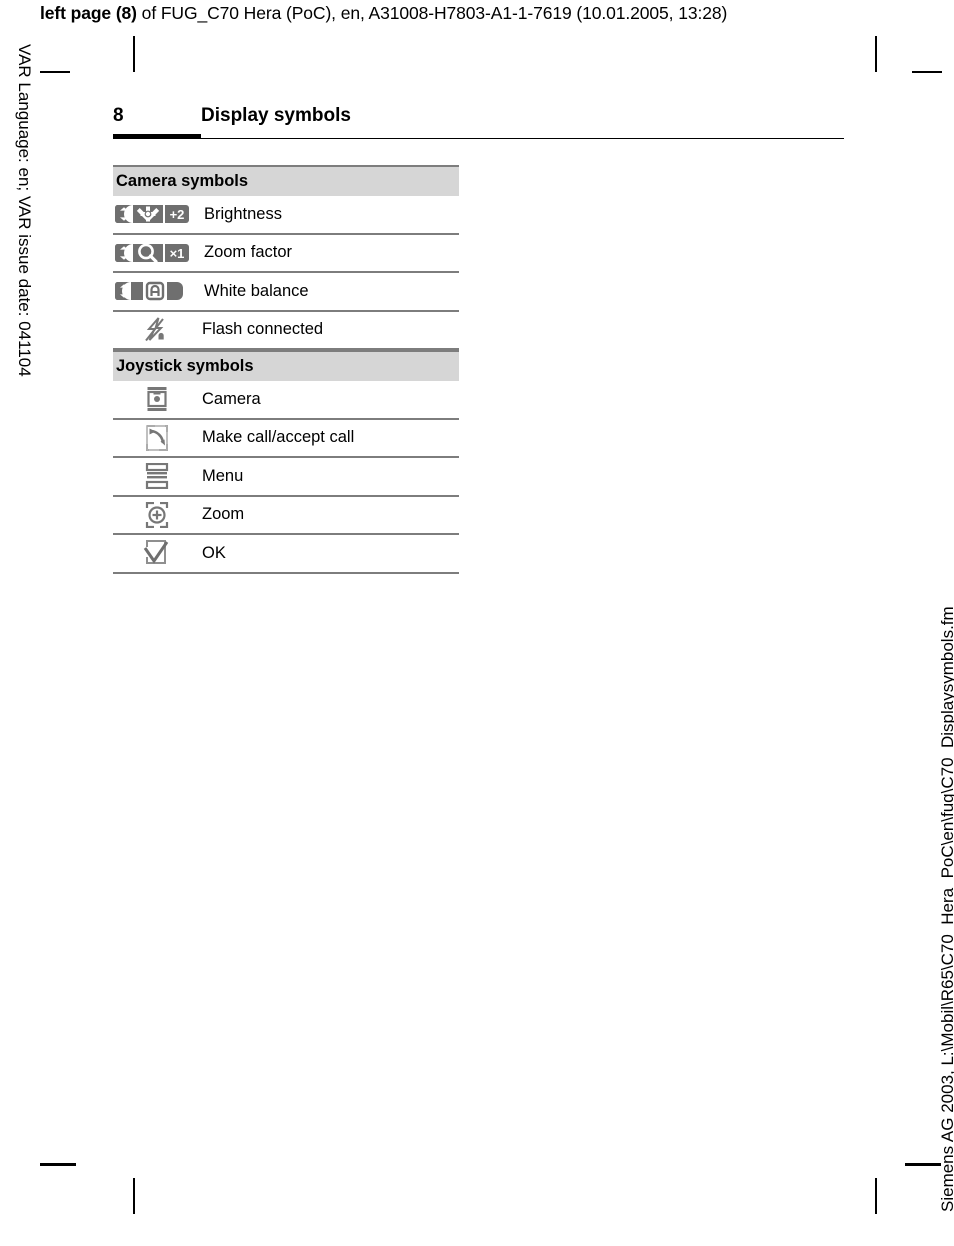  What do you see at coordinates (927, 72) in the screenshot?
I see `trim-mark-right-top` at bounding box center [927, 72].